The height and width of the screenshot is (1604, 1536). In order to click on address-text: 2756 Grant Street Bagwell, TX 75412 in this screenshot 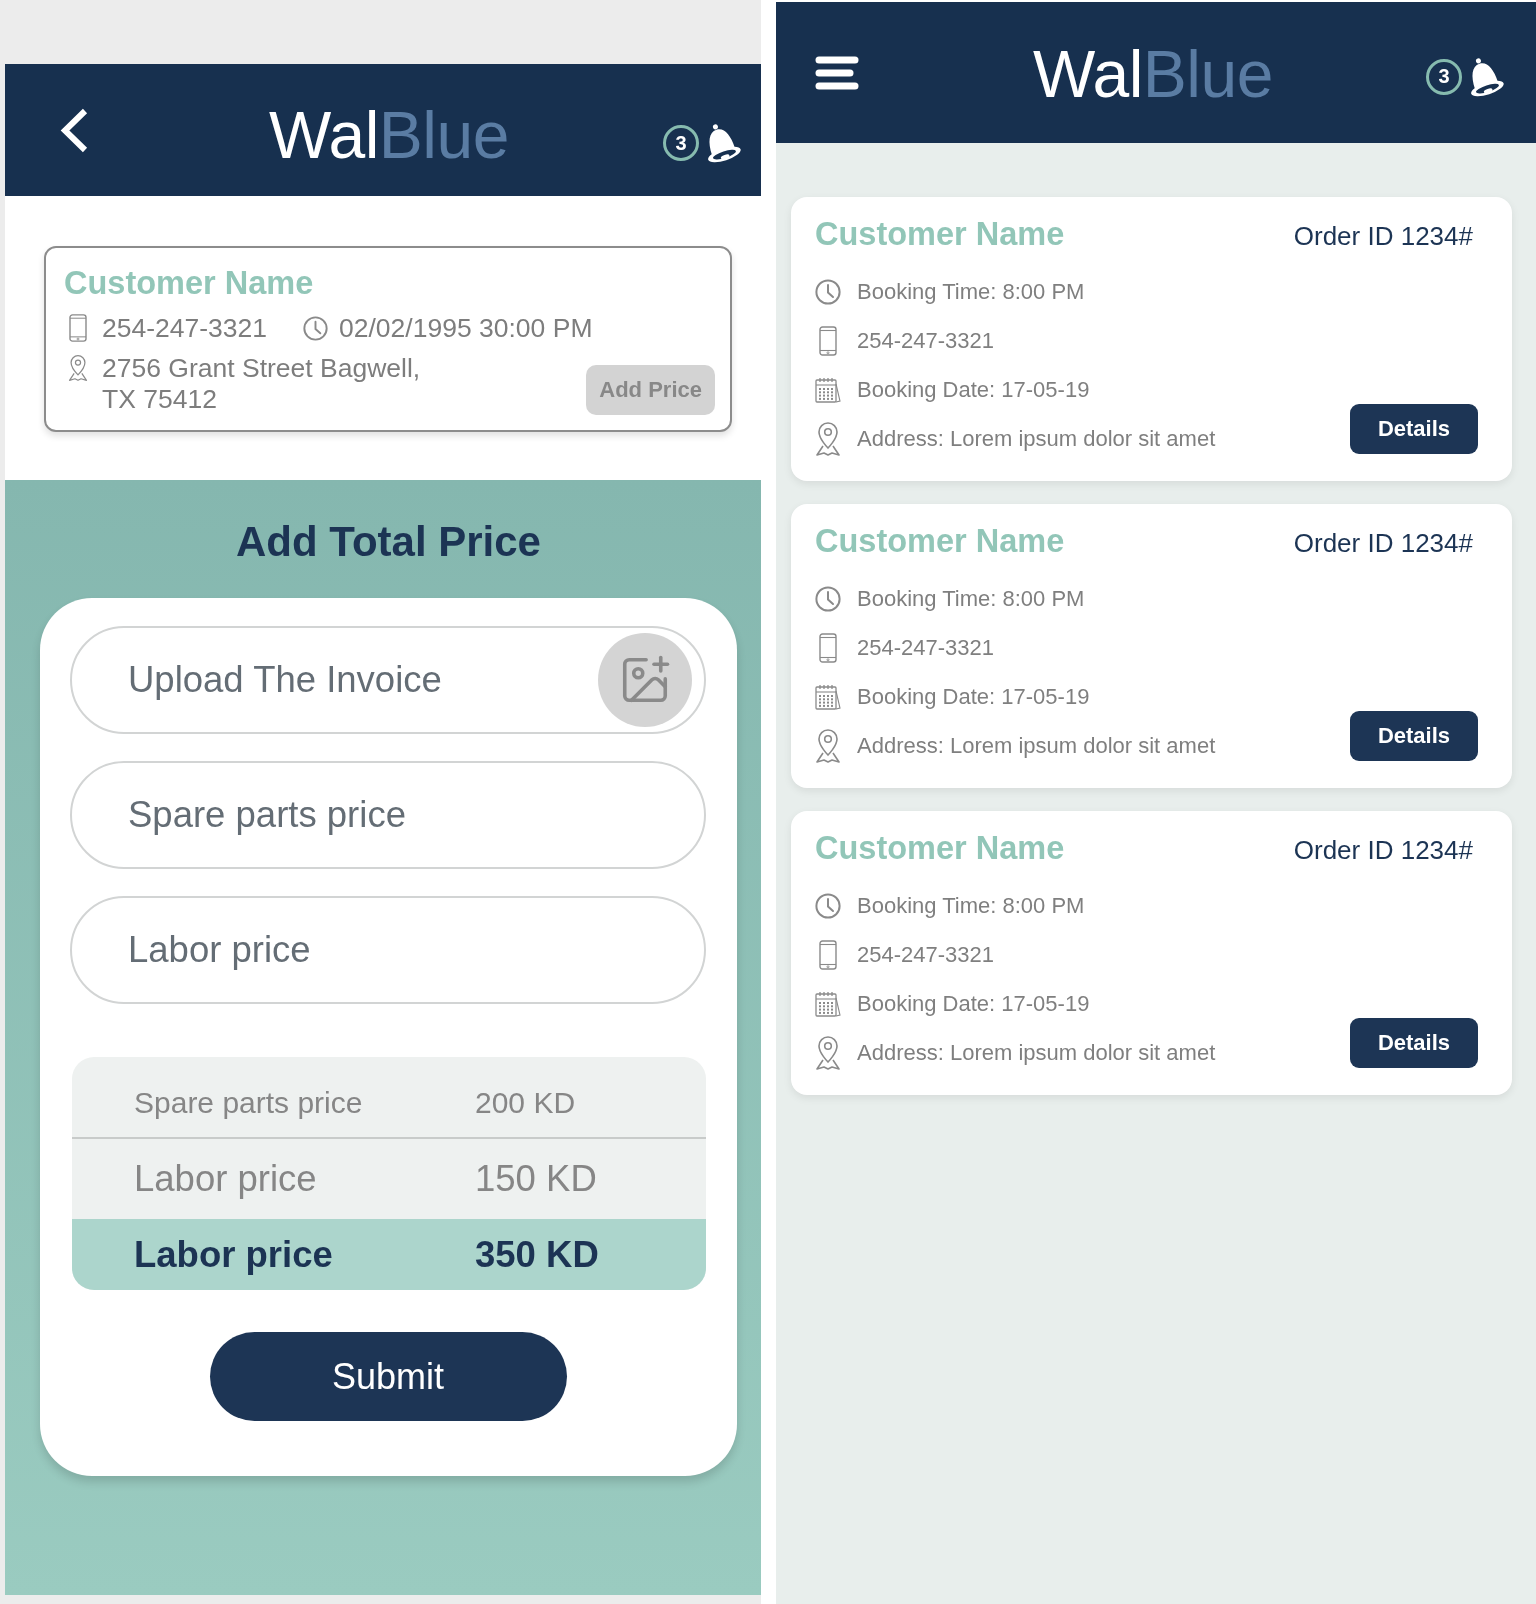, I will do `click(262, 384)`.